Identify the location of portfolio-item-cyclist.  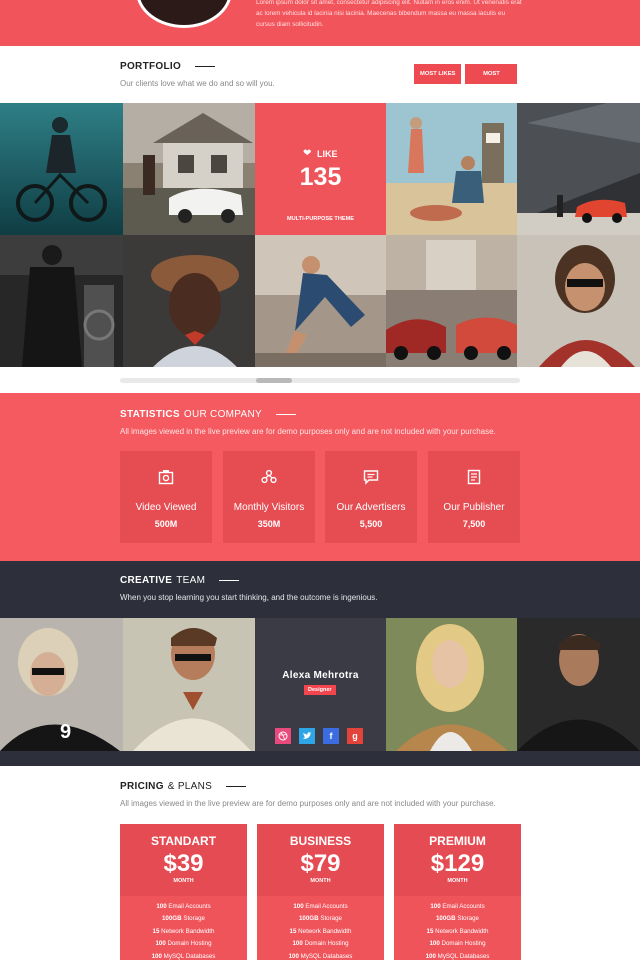
(61, 169).